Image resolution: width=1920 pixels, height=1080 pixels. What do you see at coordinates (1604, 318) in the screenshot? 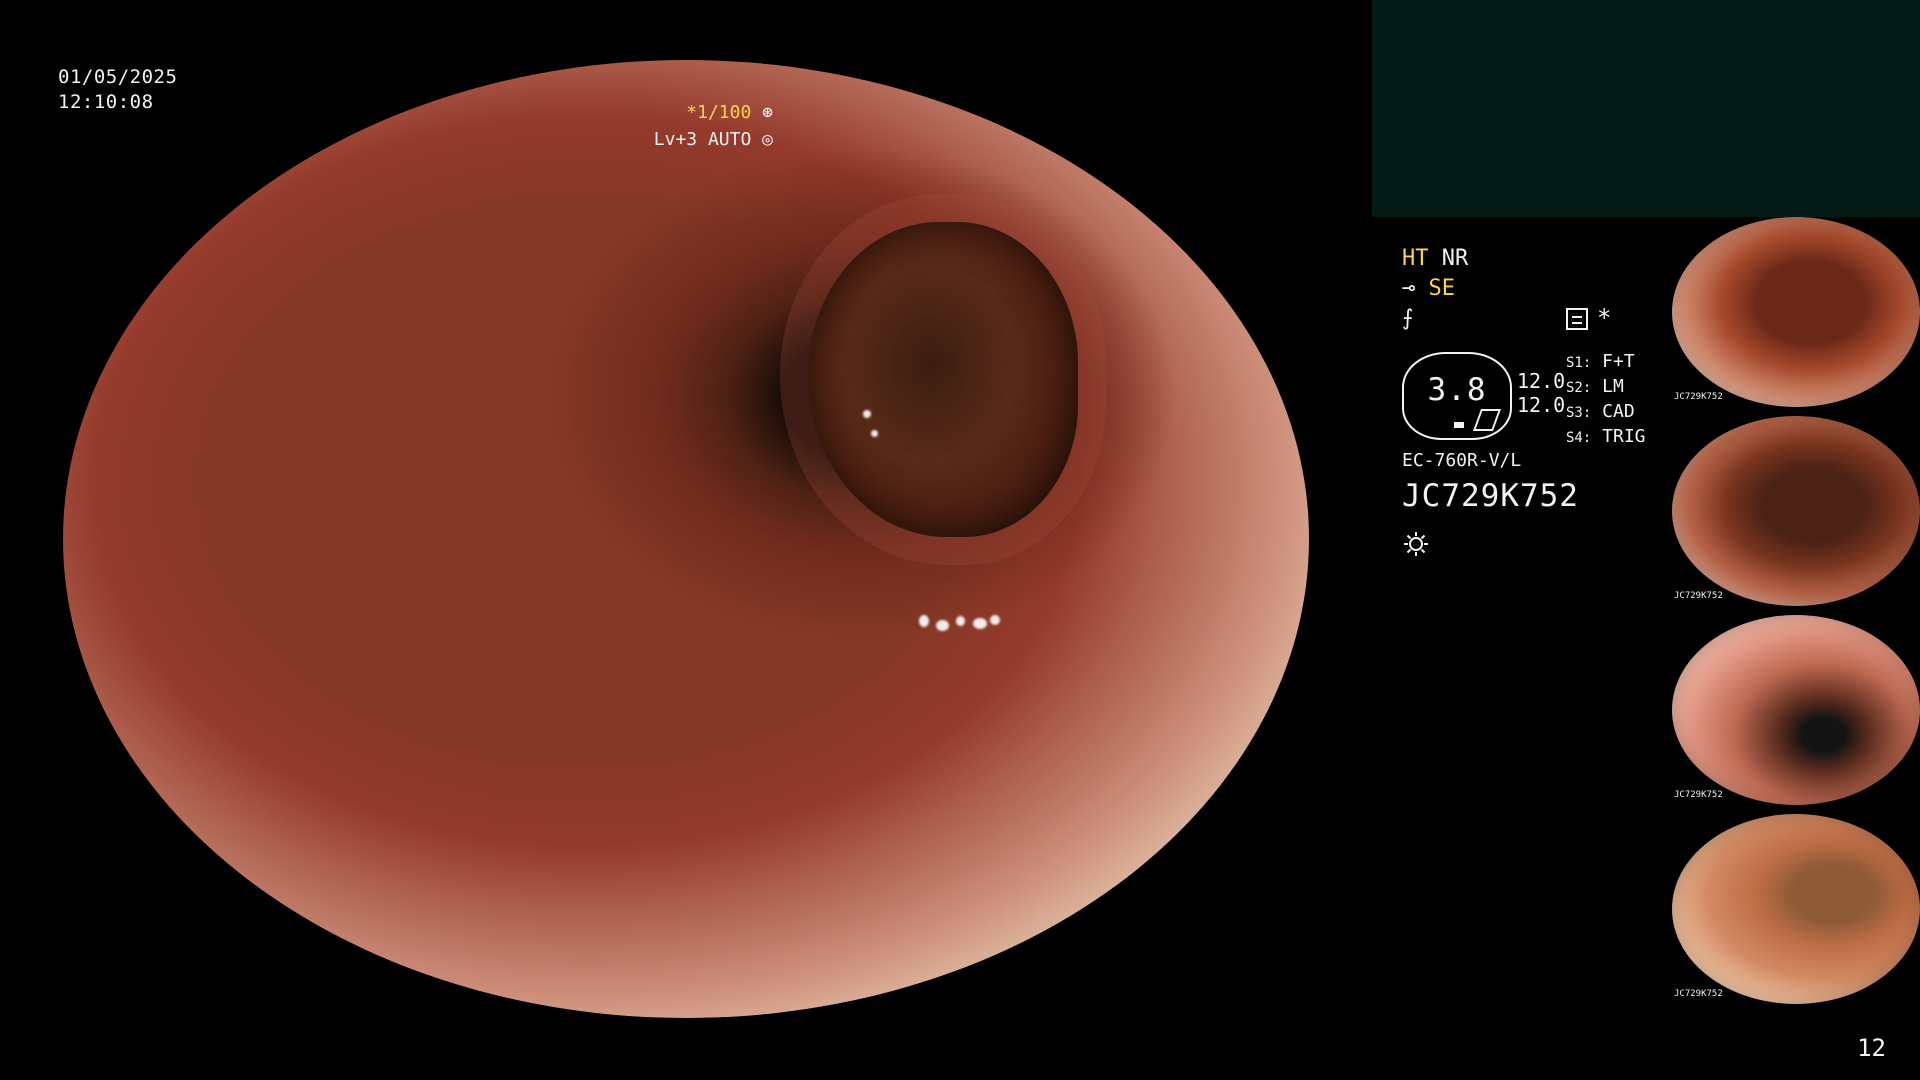
I see `asterisk-icon: *` at bounding box center [1604, 318].